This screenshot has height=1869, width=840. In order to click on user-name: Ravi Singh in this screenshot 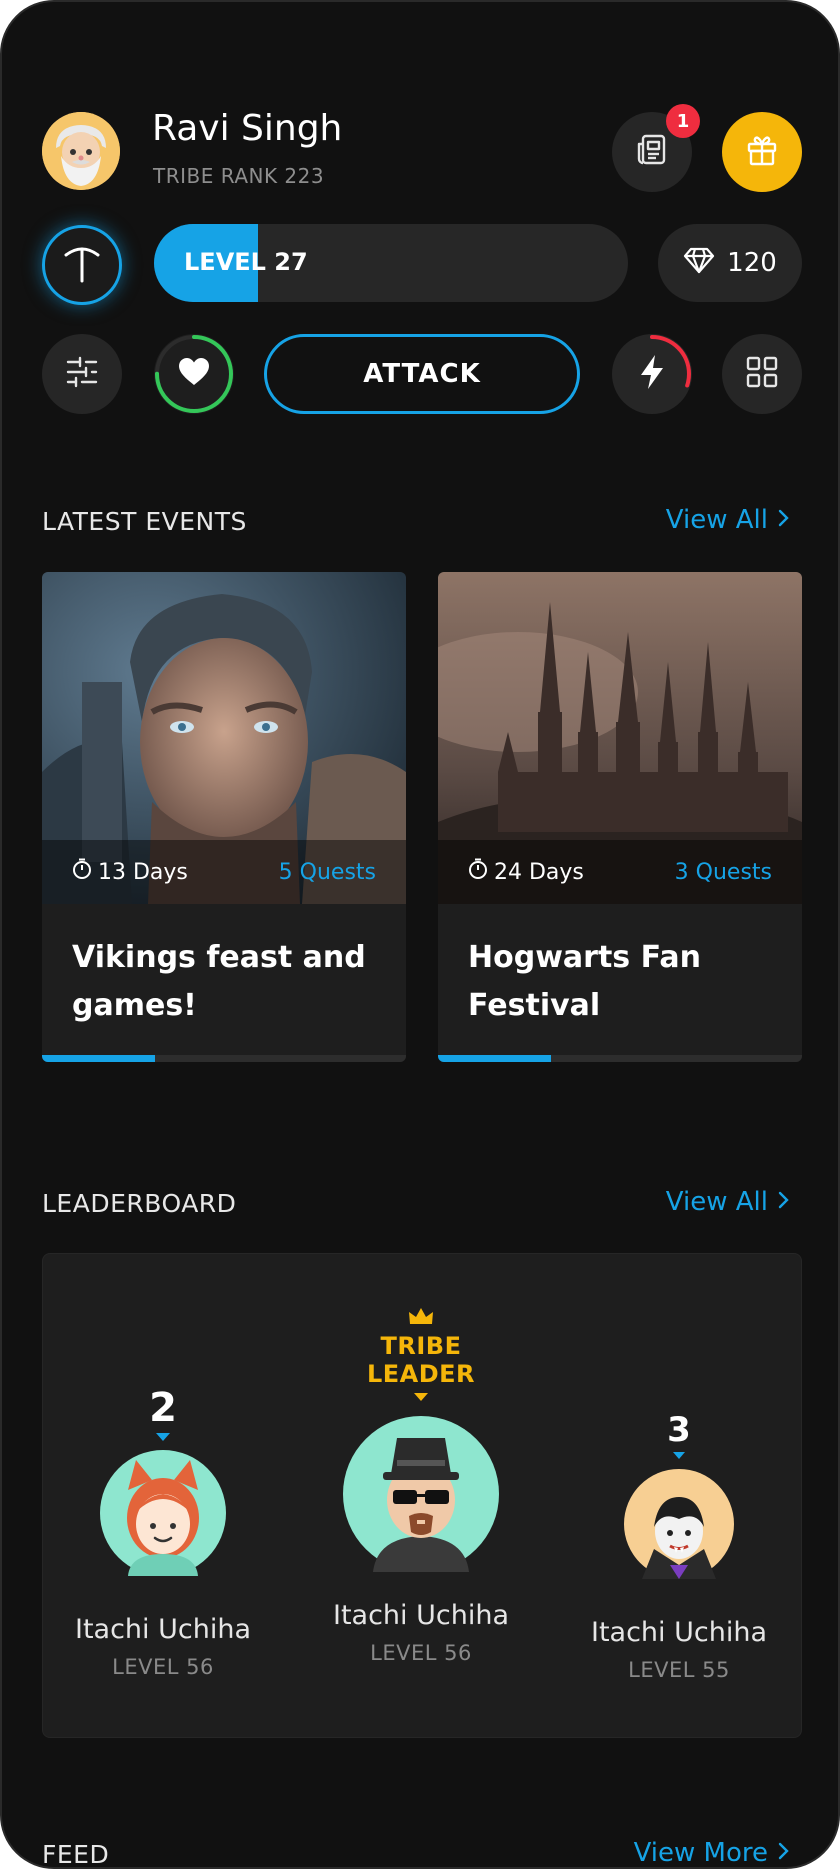, I will do `click(247, 128)`.